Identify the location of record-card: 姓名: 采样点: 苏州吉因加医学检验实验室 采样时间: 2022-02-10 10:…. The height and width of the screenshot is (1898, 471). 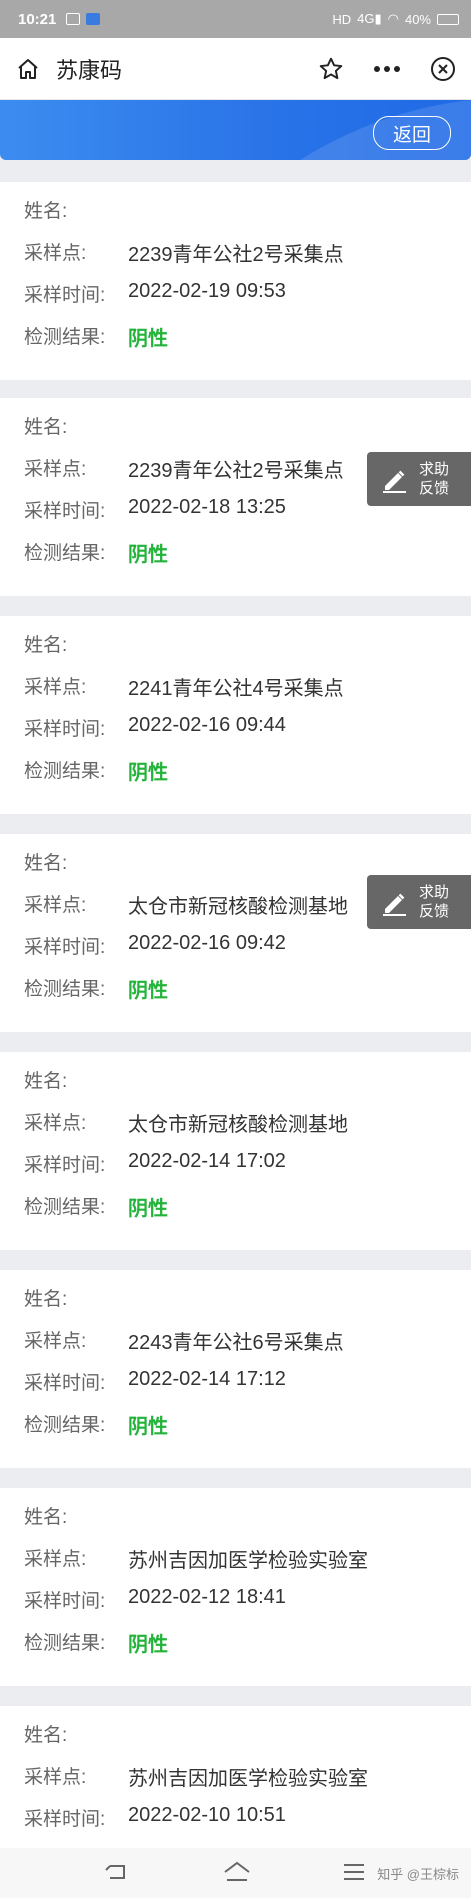
(235, 1777).